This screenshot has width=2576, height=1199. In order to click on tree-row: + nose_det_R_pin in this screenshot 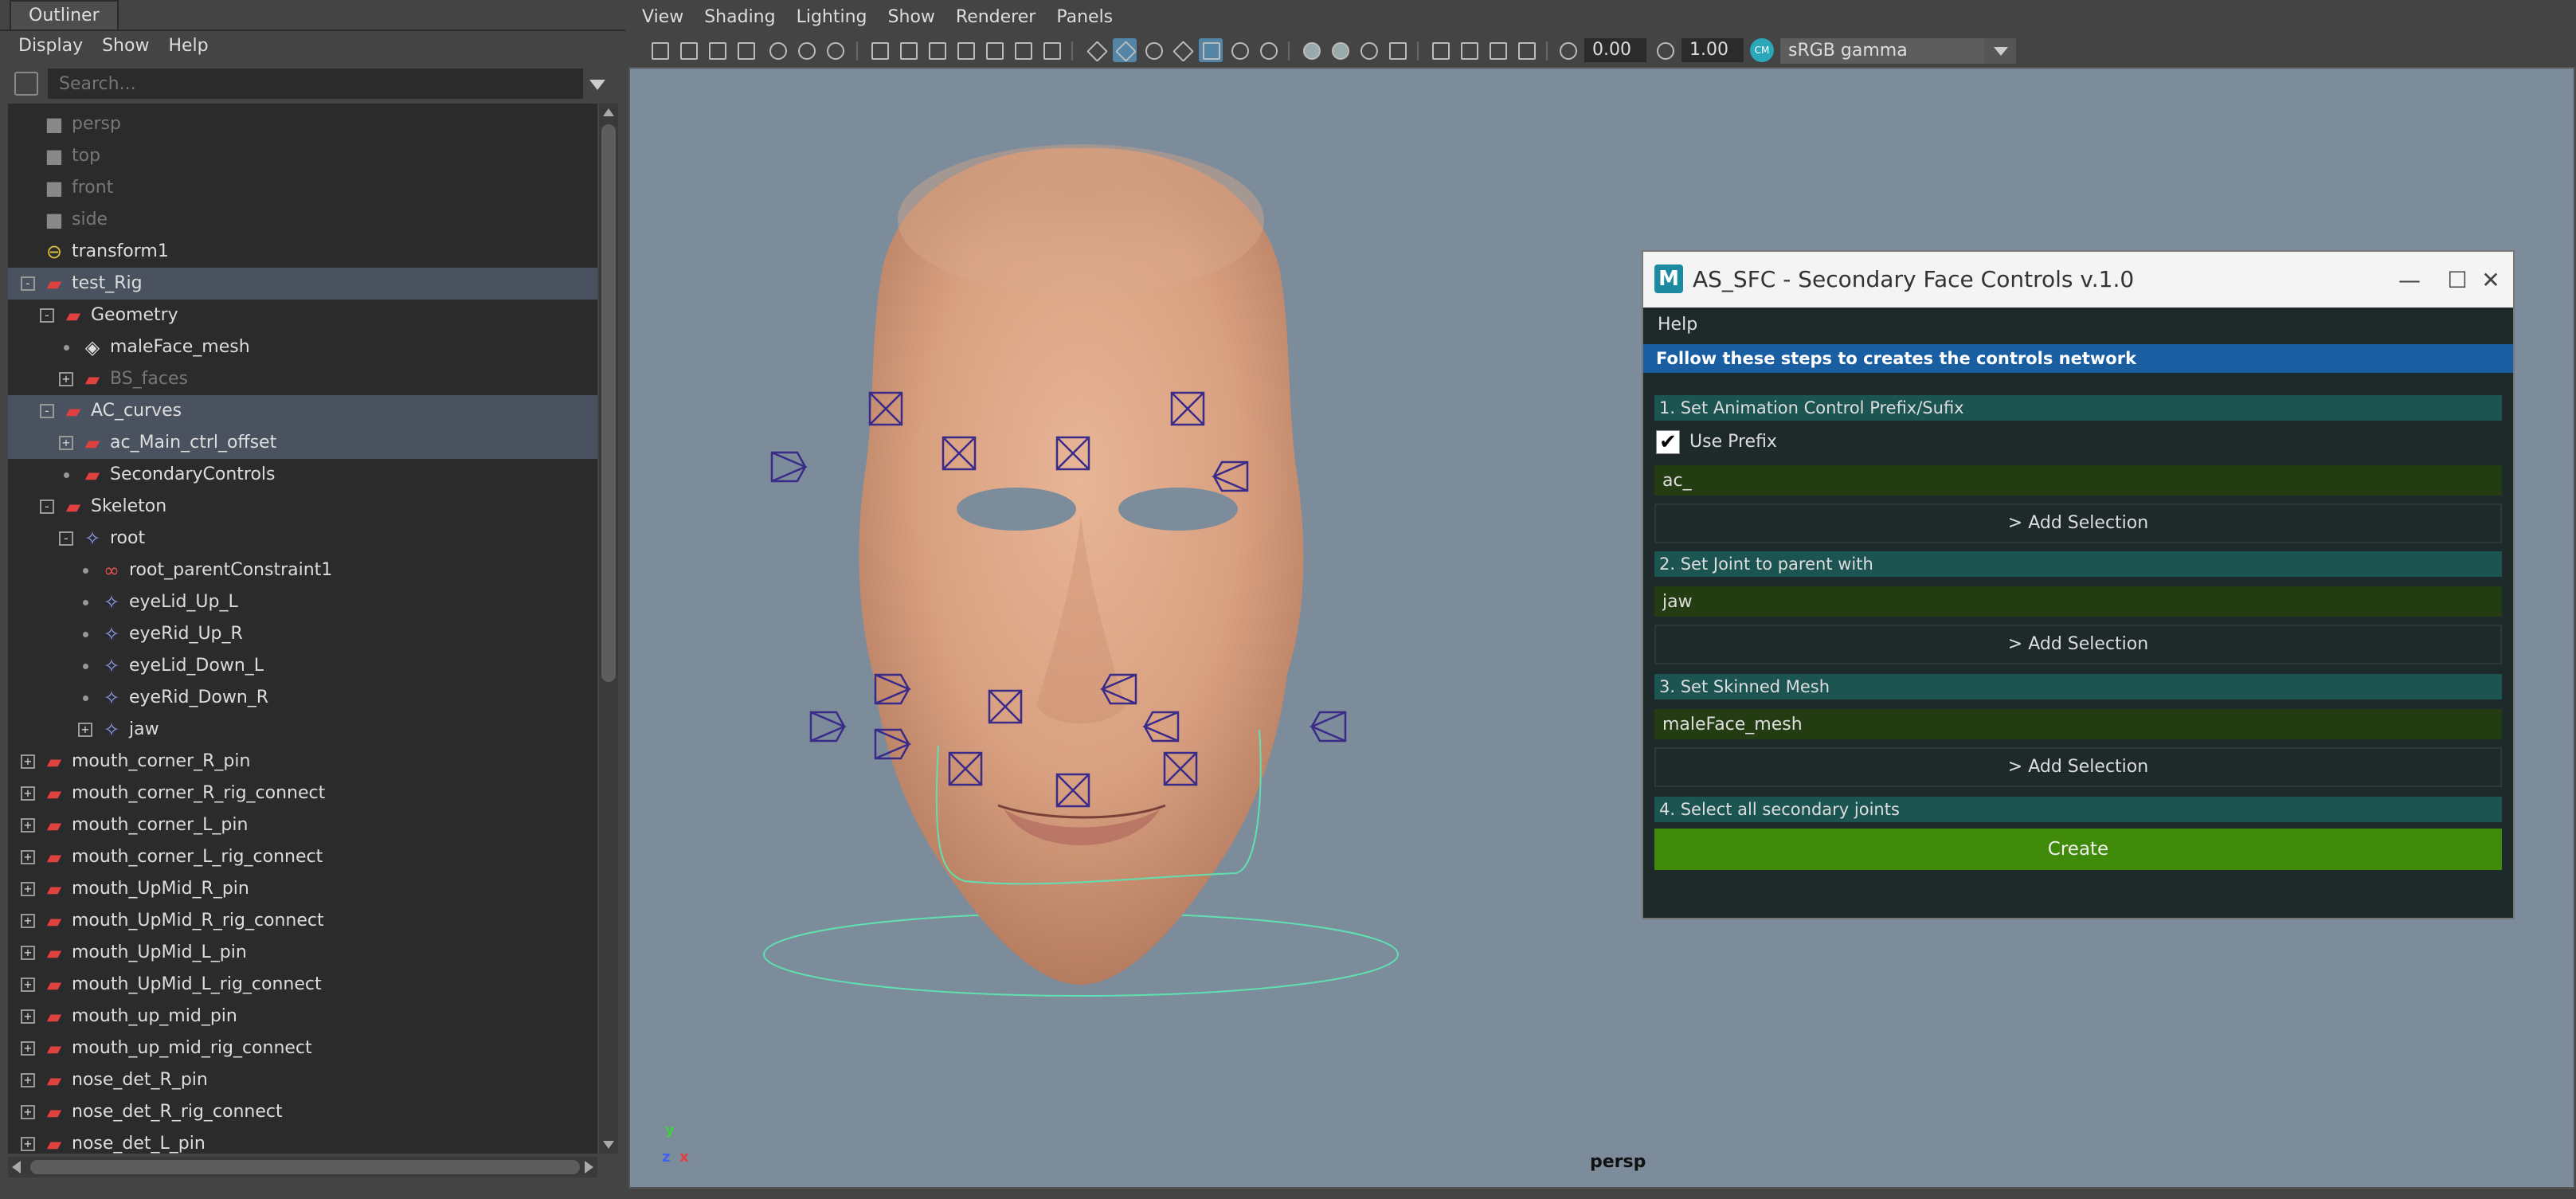, I will do `click(302, 1080)`.